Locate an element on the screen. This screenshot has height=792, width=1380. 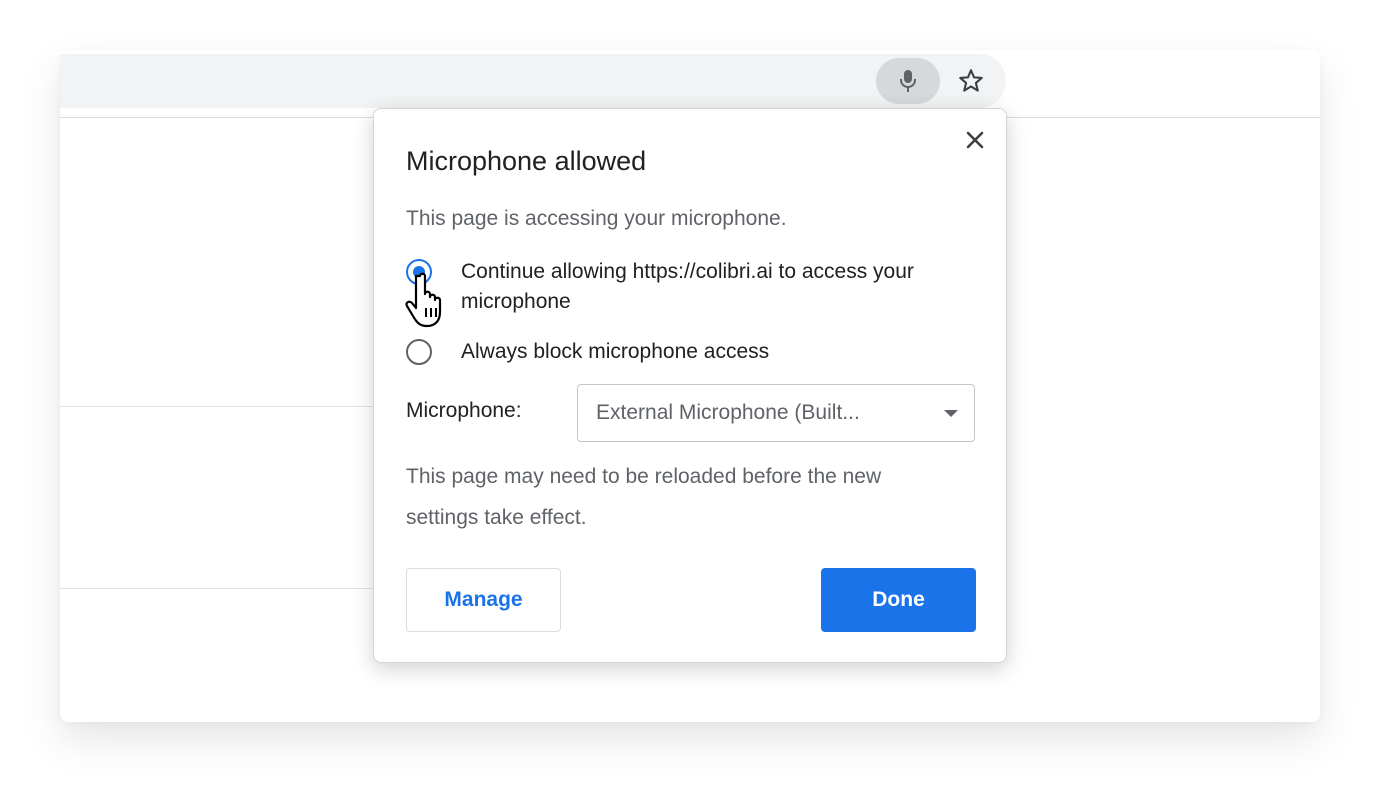
manage-button: Manage is located at coordinates (483, 600).